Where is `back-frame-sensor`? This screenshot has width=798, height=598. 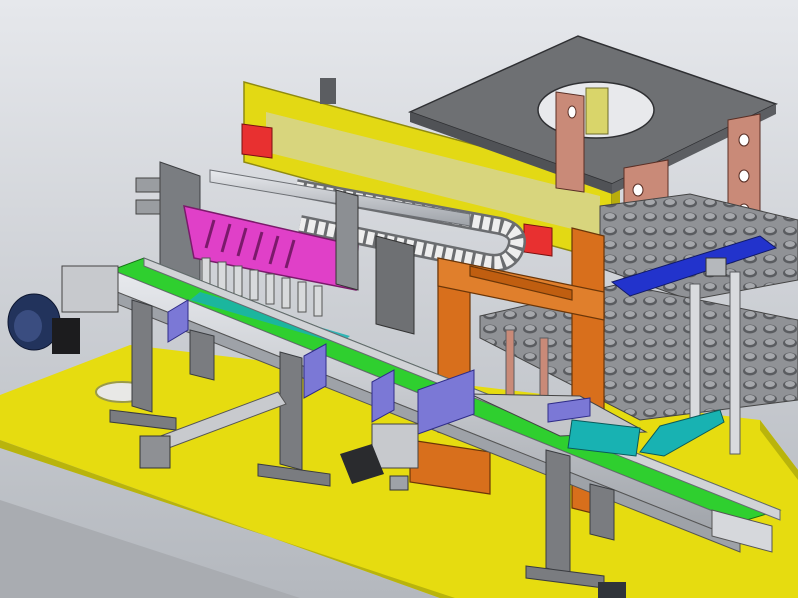
back-frame-sensor is located at coordinates (328, 91).